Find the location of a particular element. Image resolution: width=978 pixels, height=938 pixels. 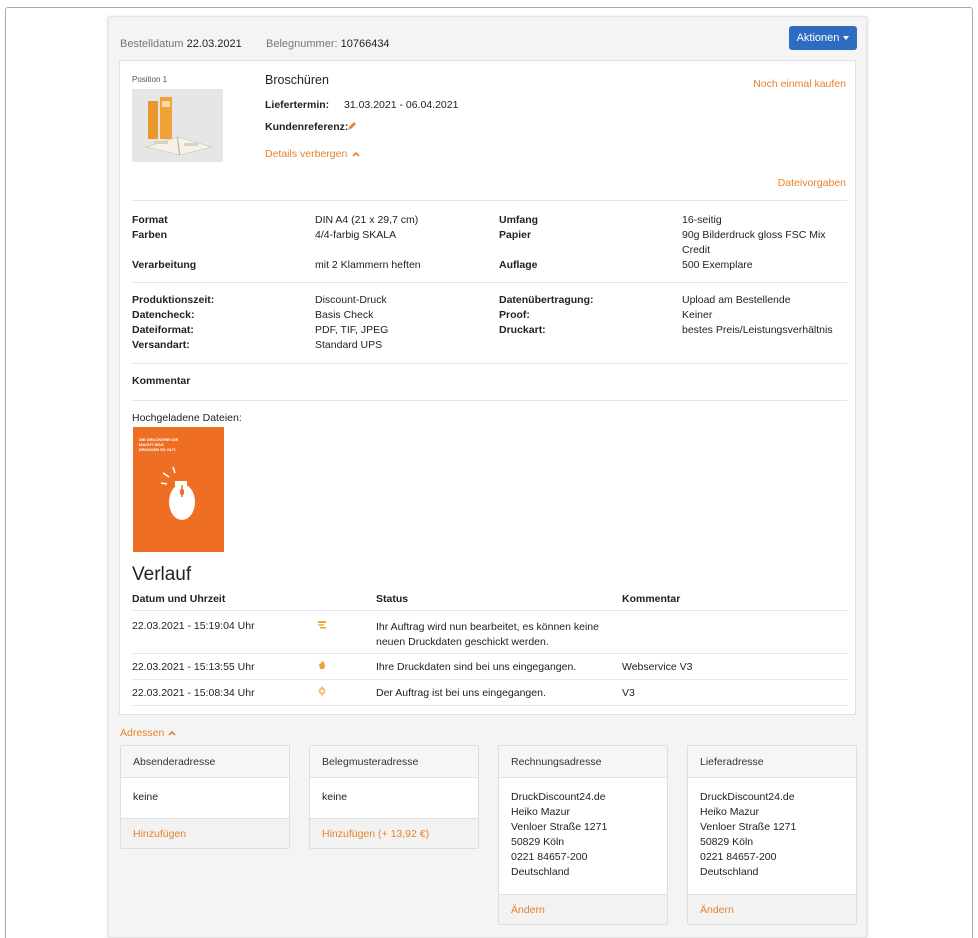

spec-value: Basis Check is located at coordinates (344, 315).